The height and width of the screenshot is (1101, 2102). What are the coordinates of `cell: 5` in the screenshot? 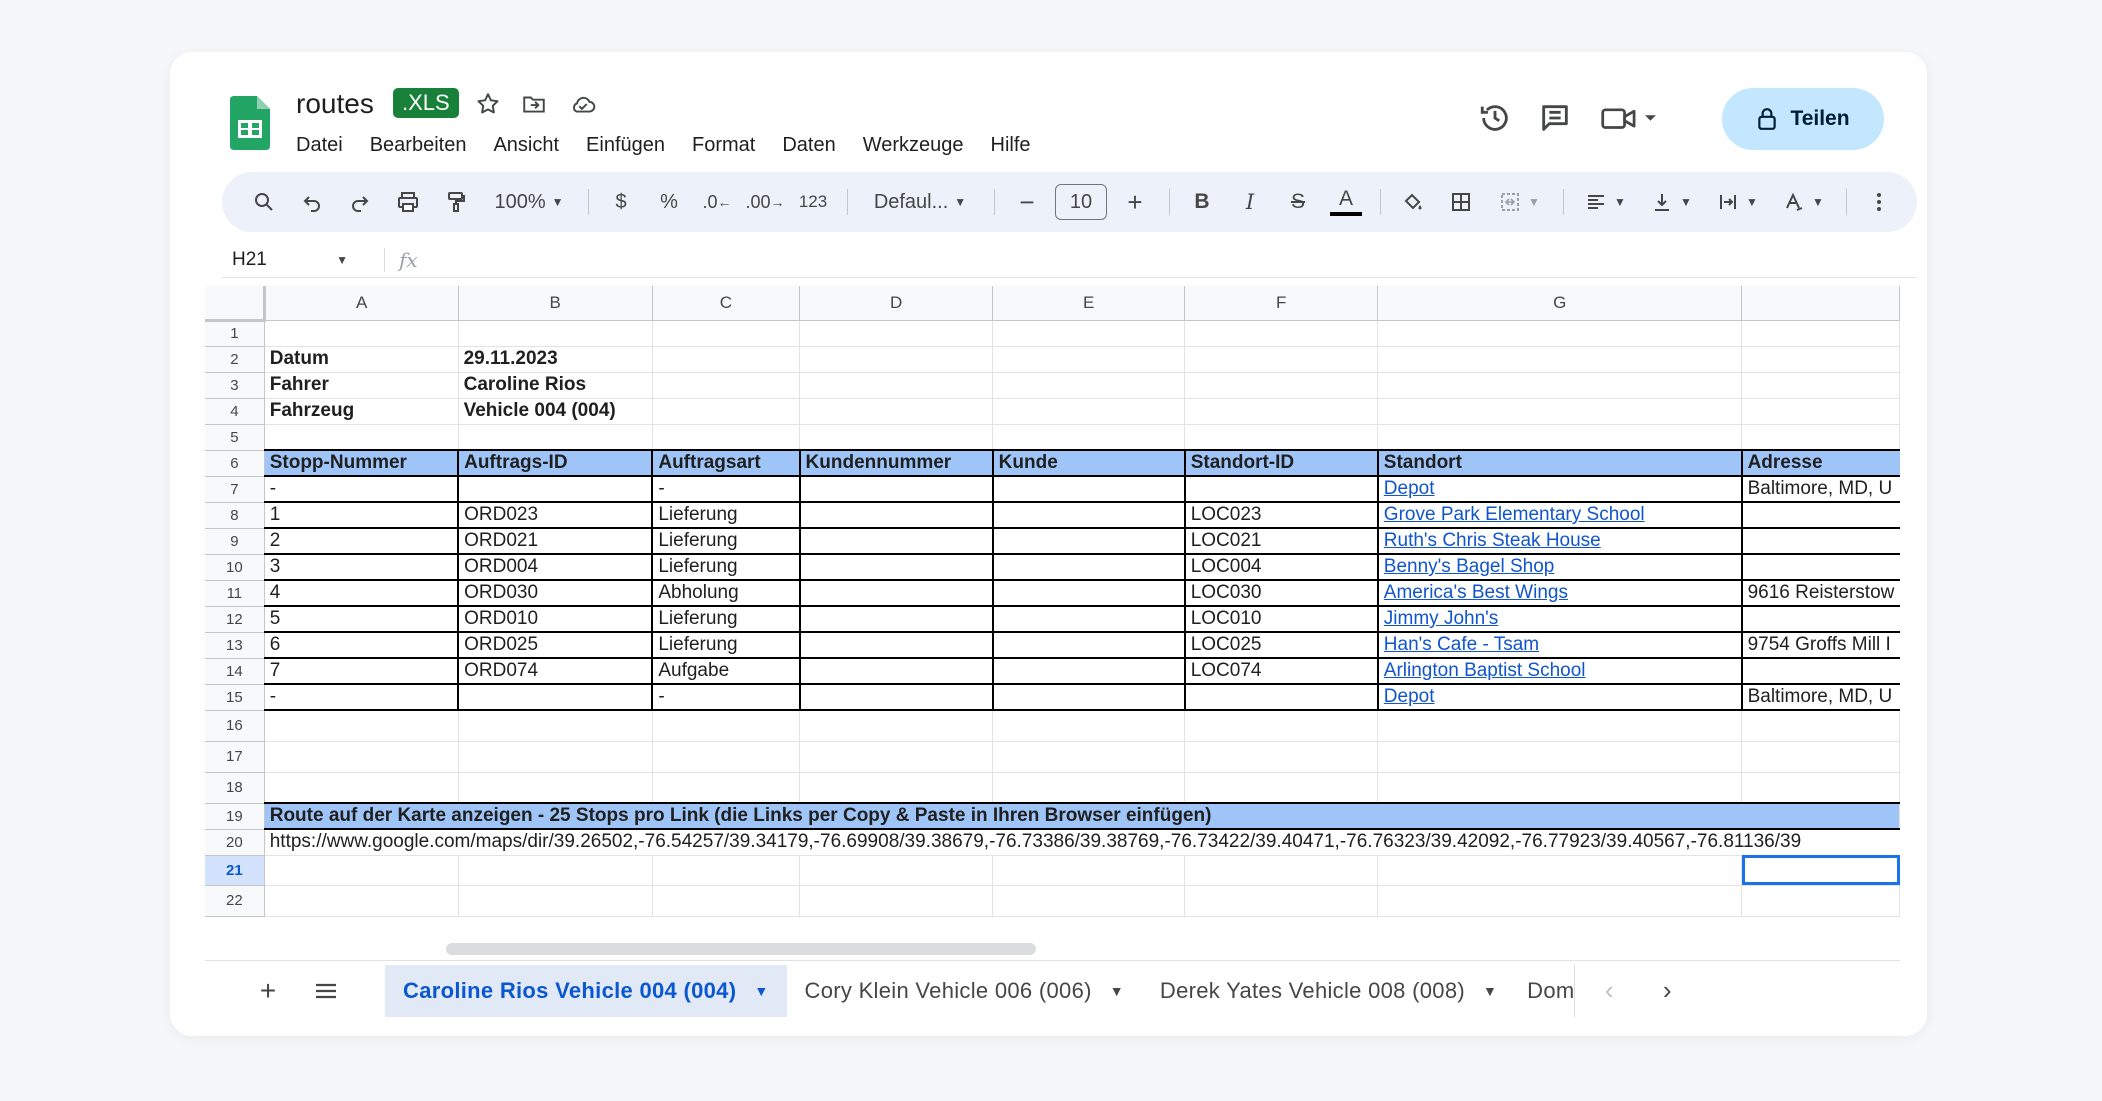 It's located at (362, 619).